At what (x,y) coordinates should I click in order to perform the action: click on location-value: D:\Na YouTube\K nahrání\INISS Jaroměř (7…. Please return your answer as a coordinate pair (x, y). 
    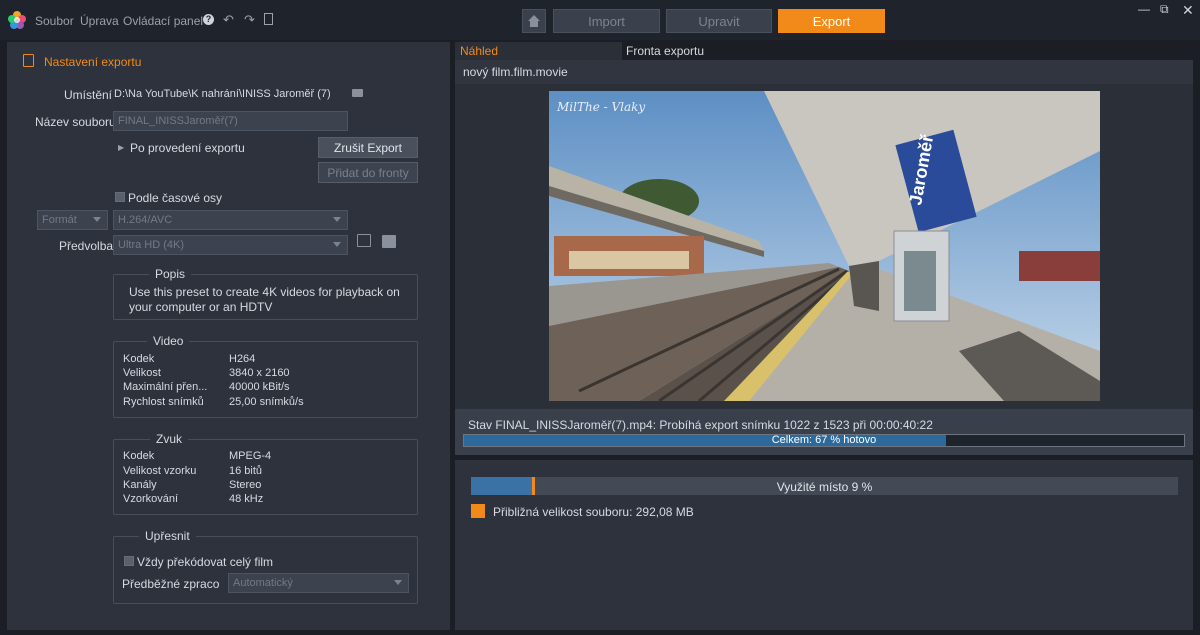
    Looking at the image, I should click on (222, 94).